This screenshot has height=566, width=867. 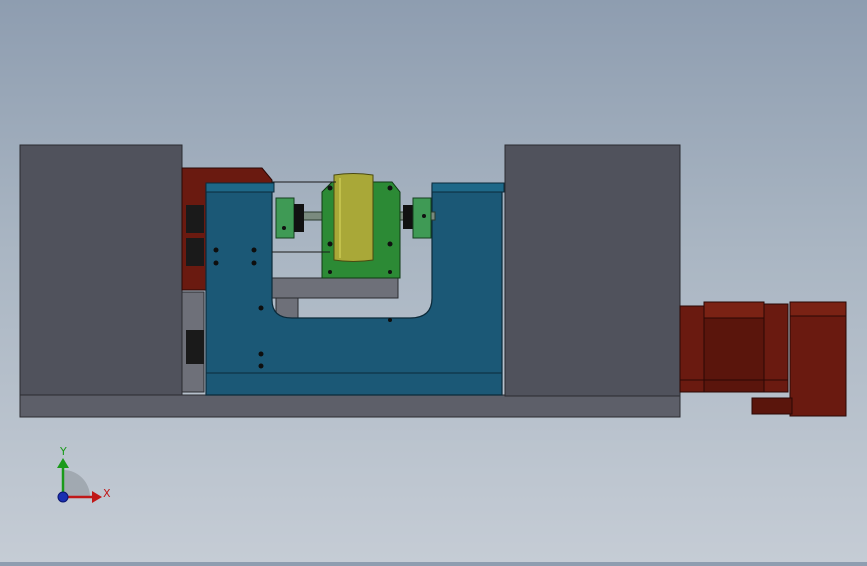 I want to click on x-axis-label: X, so click(x=107, y=493).